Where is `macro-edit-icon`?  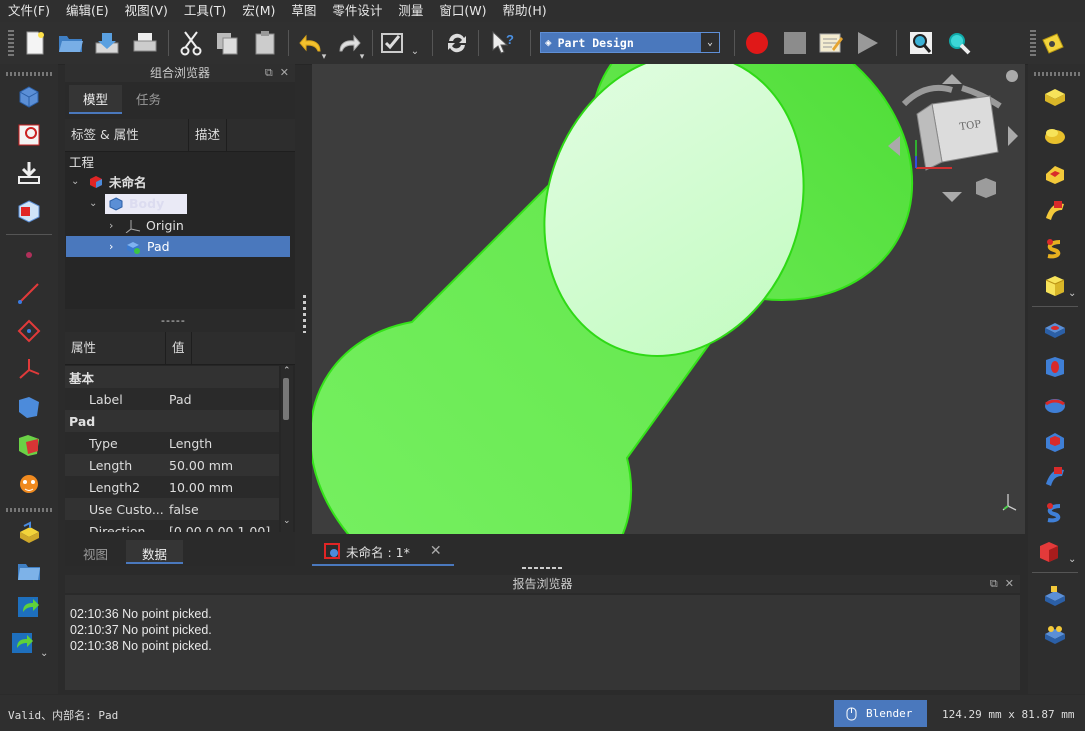 macro-edit-icon is located at coordinates (831, 43).